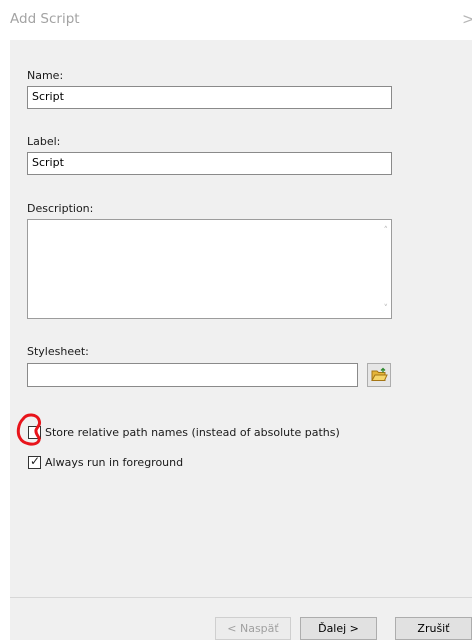 The image size is (472, 640). I want to click on description-field: ˄ ˅, so click(209, 269).